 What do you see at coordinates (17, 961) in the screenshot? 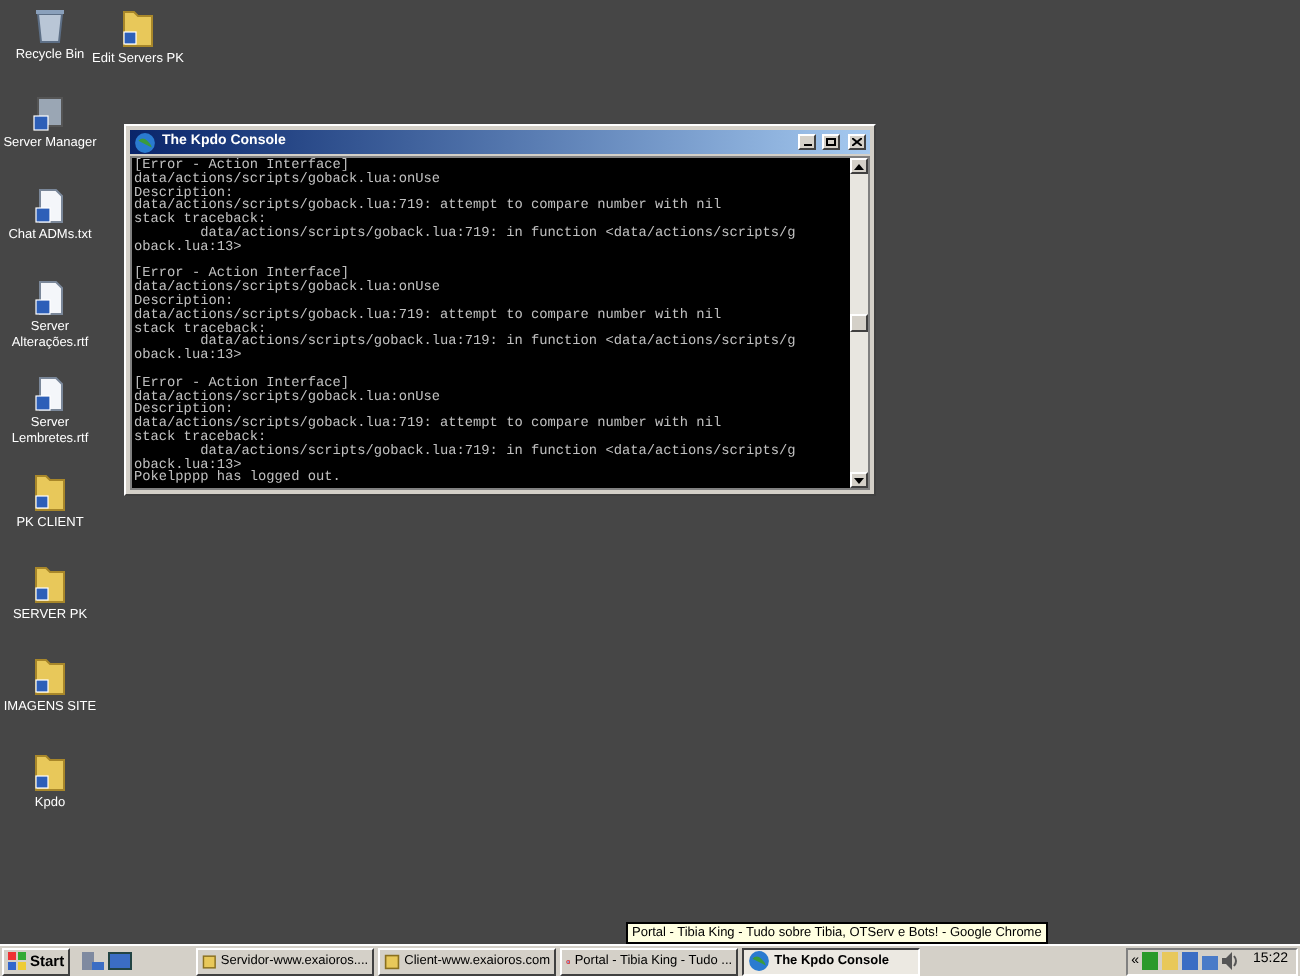
I see `windows-logo-icon` at bounding box center [17, 961].